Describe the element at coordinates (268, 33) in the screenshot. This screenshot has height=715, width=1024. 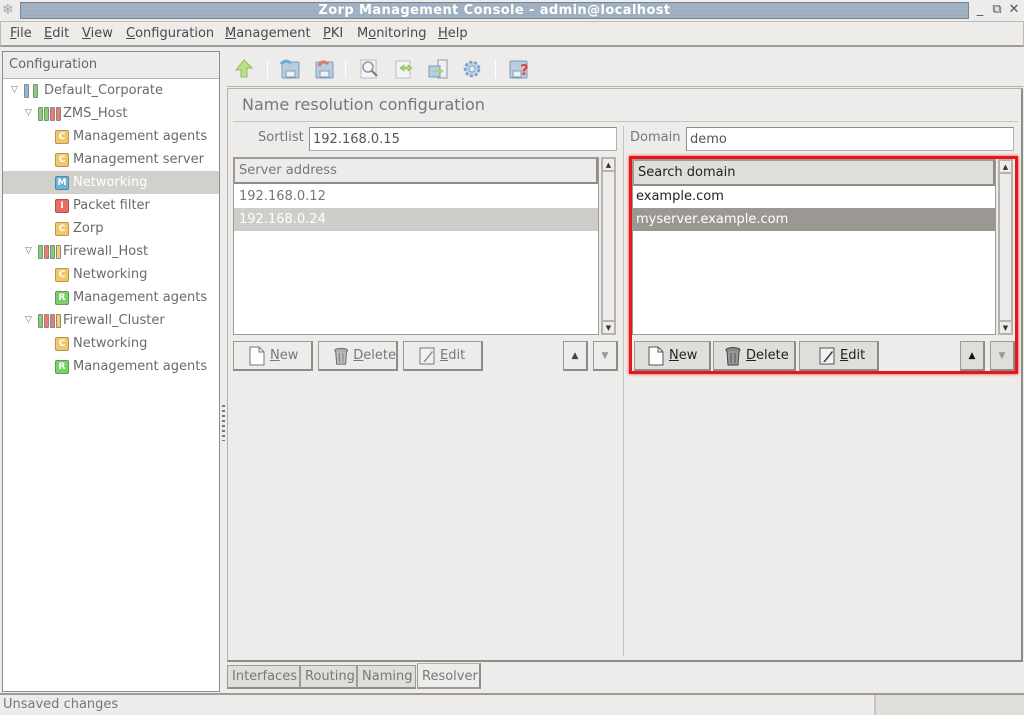
I see `menu-management: Management` at that location.